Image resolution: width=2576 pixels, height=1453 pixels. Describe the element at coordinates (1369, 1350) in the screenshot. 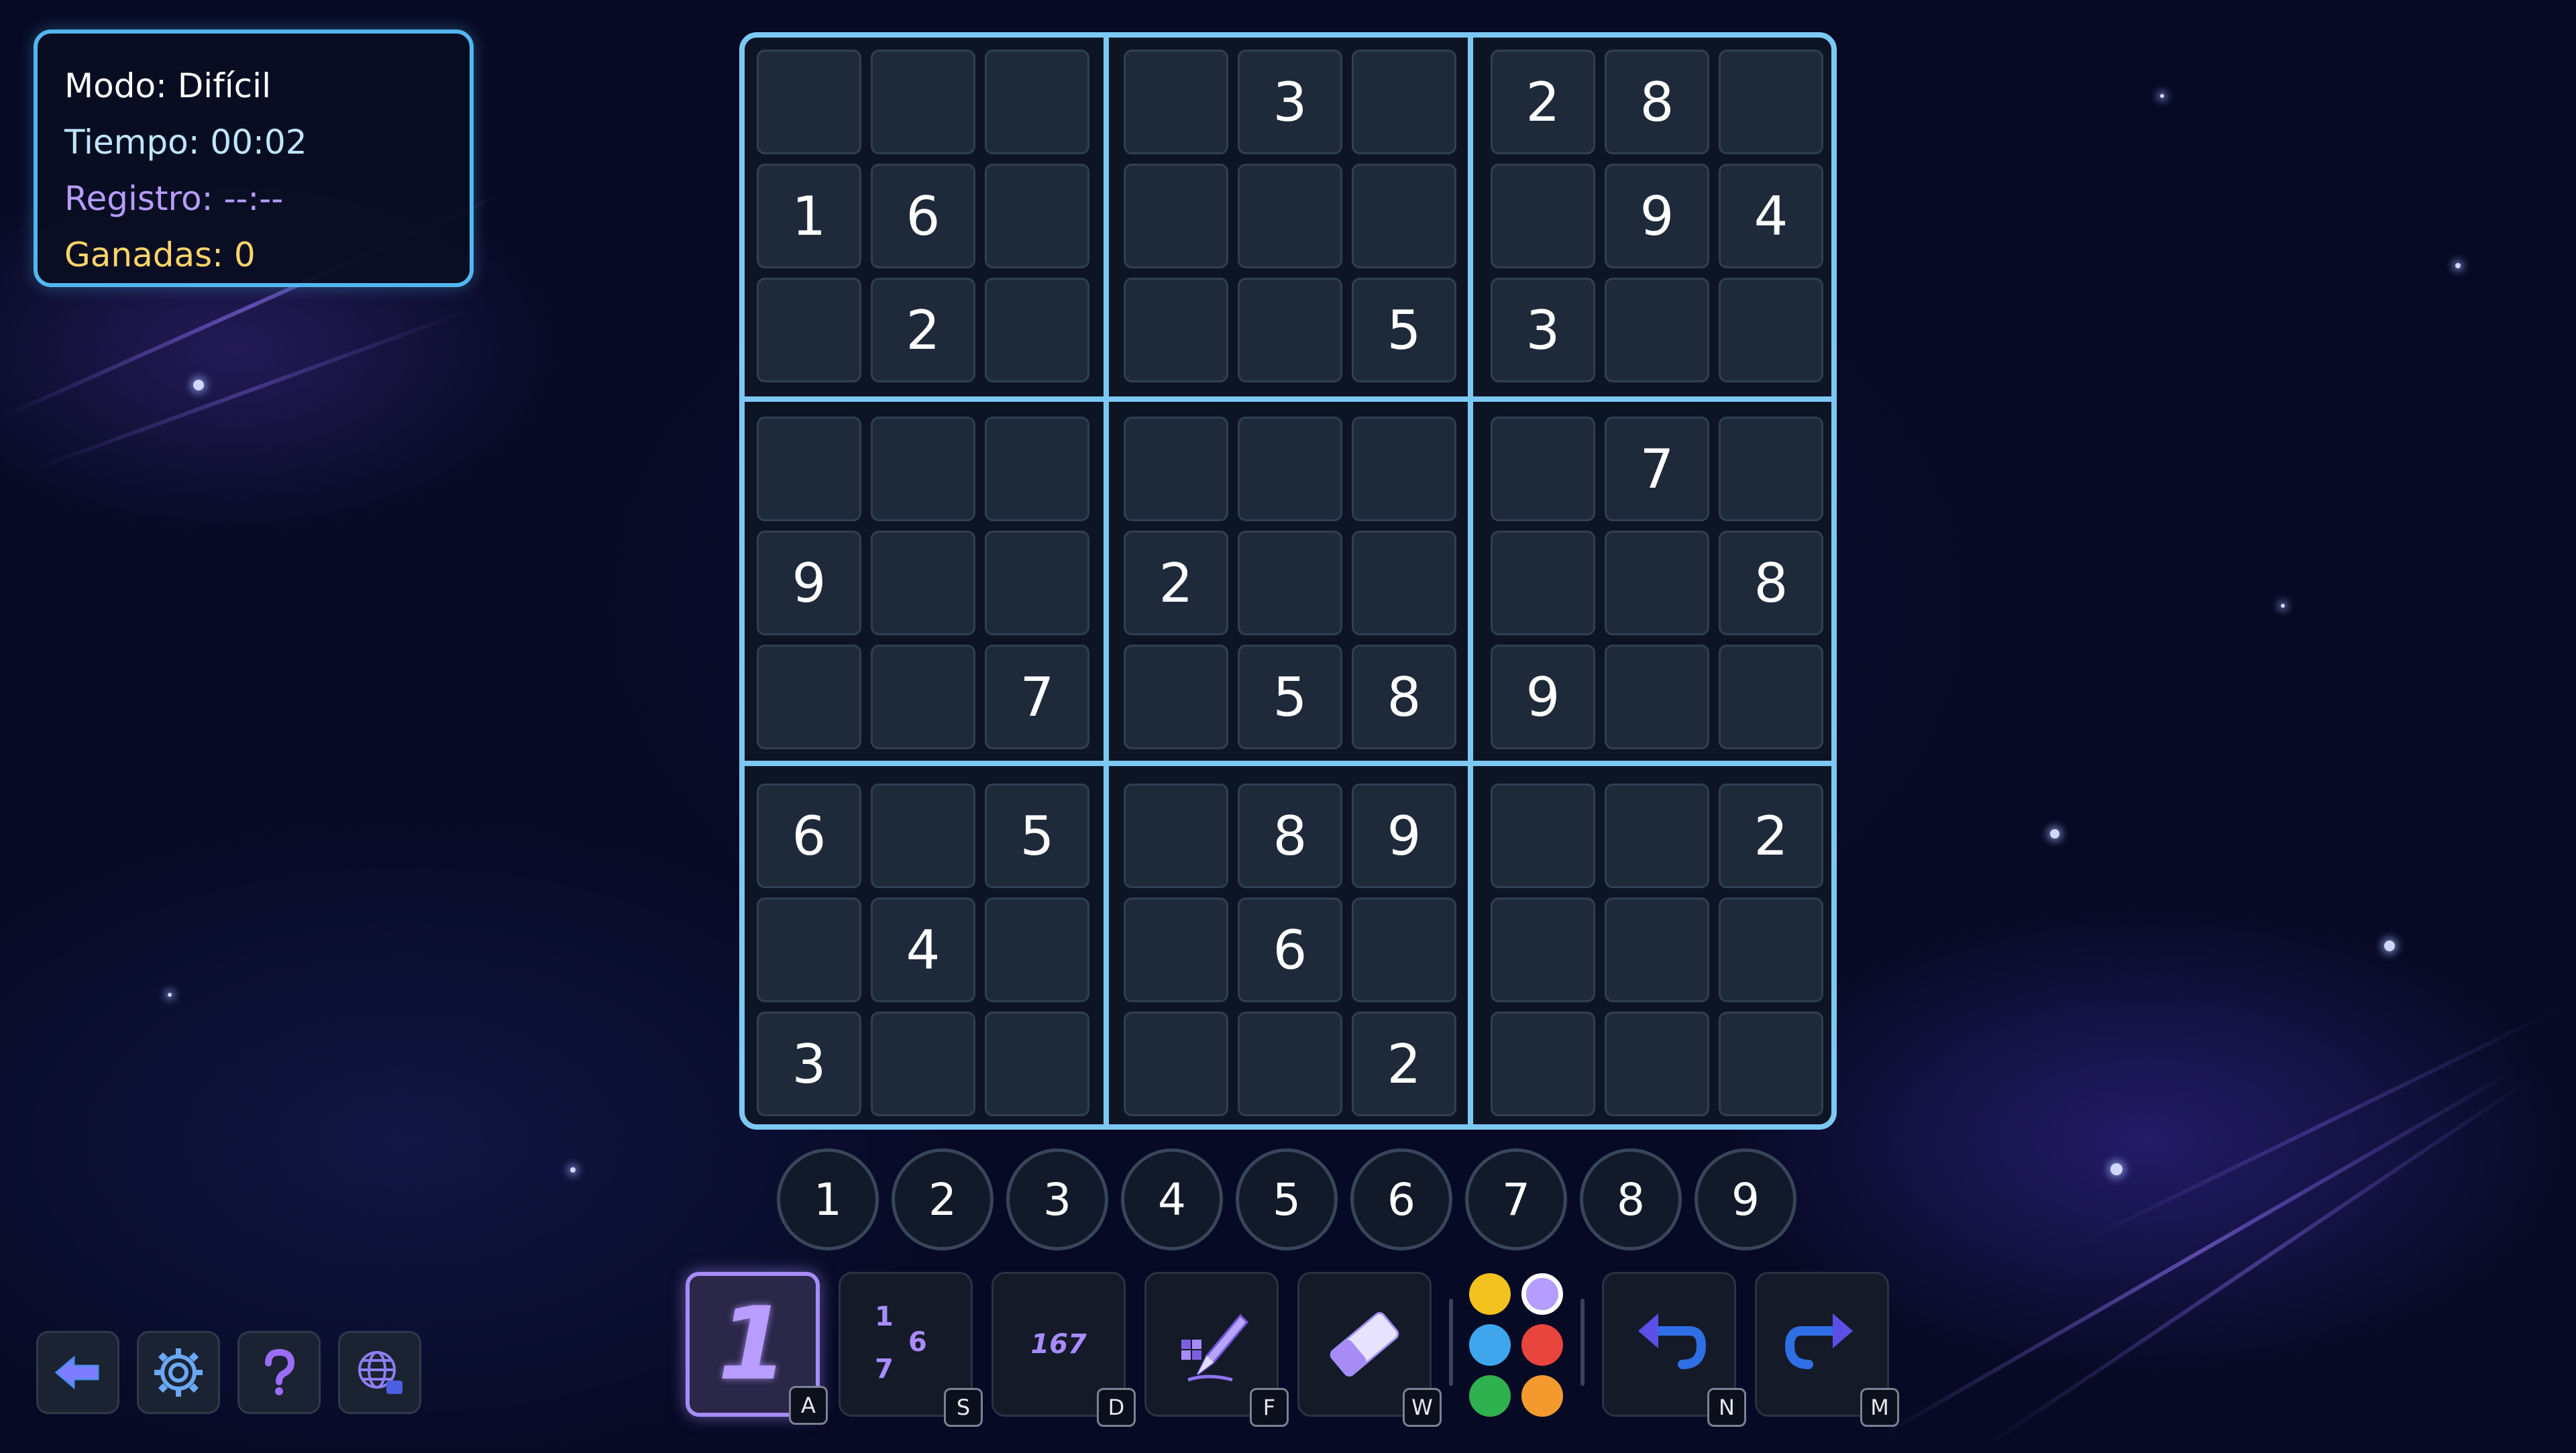

I see `eraser-button: W` at that location.